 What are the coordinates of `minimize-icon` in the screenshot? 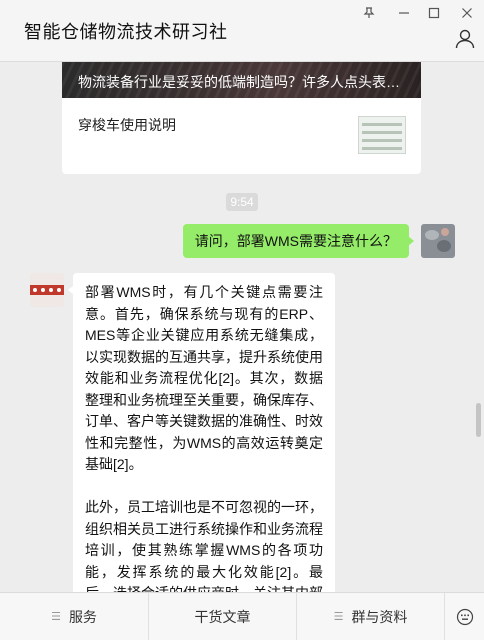 It's located at (404, 13).